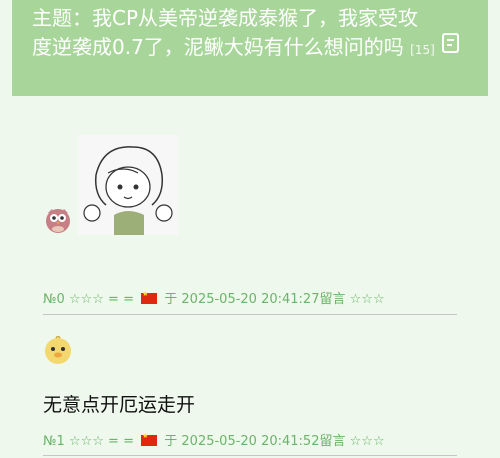 This screenshot has height=458, width=500. What do you see at coordinates (422, 50) in the screenshot?
I see `reply-count: [15]` at bounding box center [422, 50].